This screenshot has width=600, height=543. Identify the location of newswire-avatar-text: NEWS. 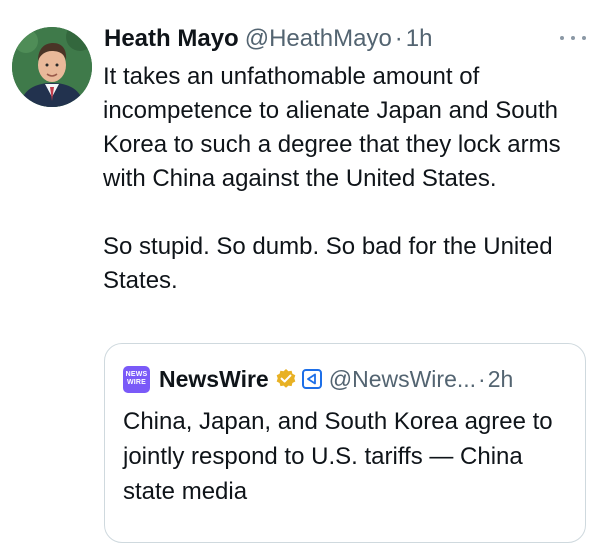
(136, 374).